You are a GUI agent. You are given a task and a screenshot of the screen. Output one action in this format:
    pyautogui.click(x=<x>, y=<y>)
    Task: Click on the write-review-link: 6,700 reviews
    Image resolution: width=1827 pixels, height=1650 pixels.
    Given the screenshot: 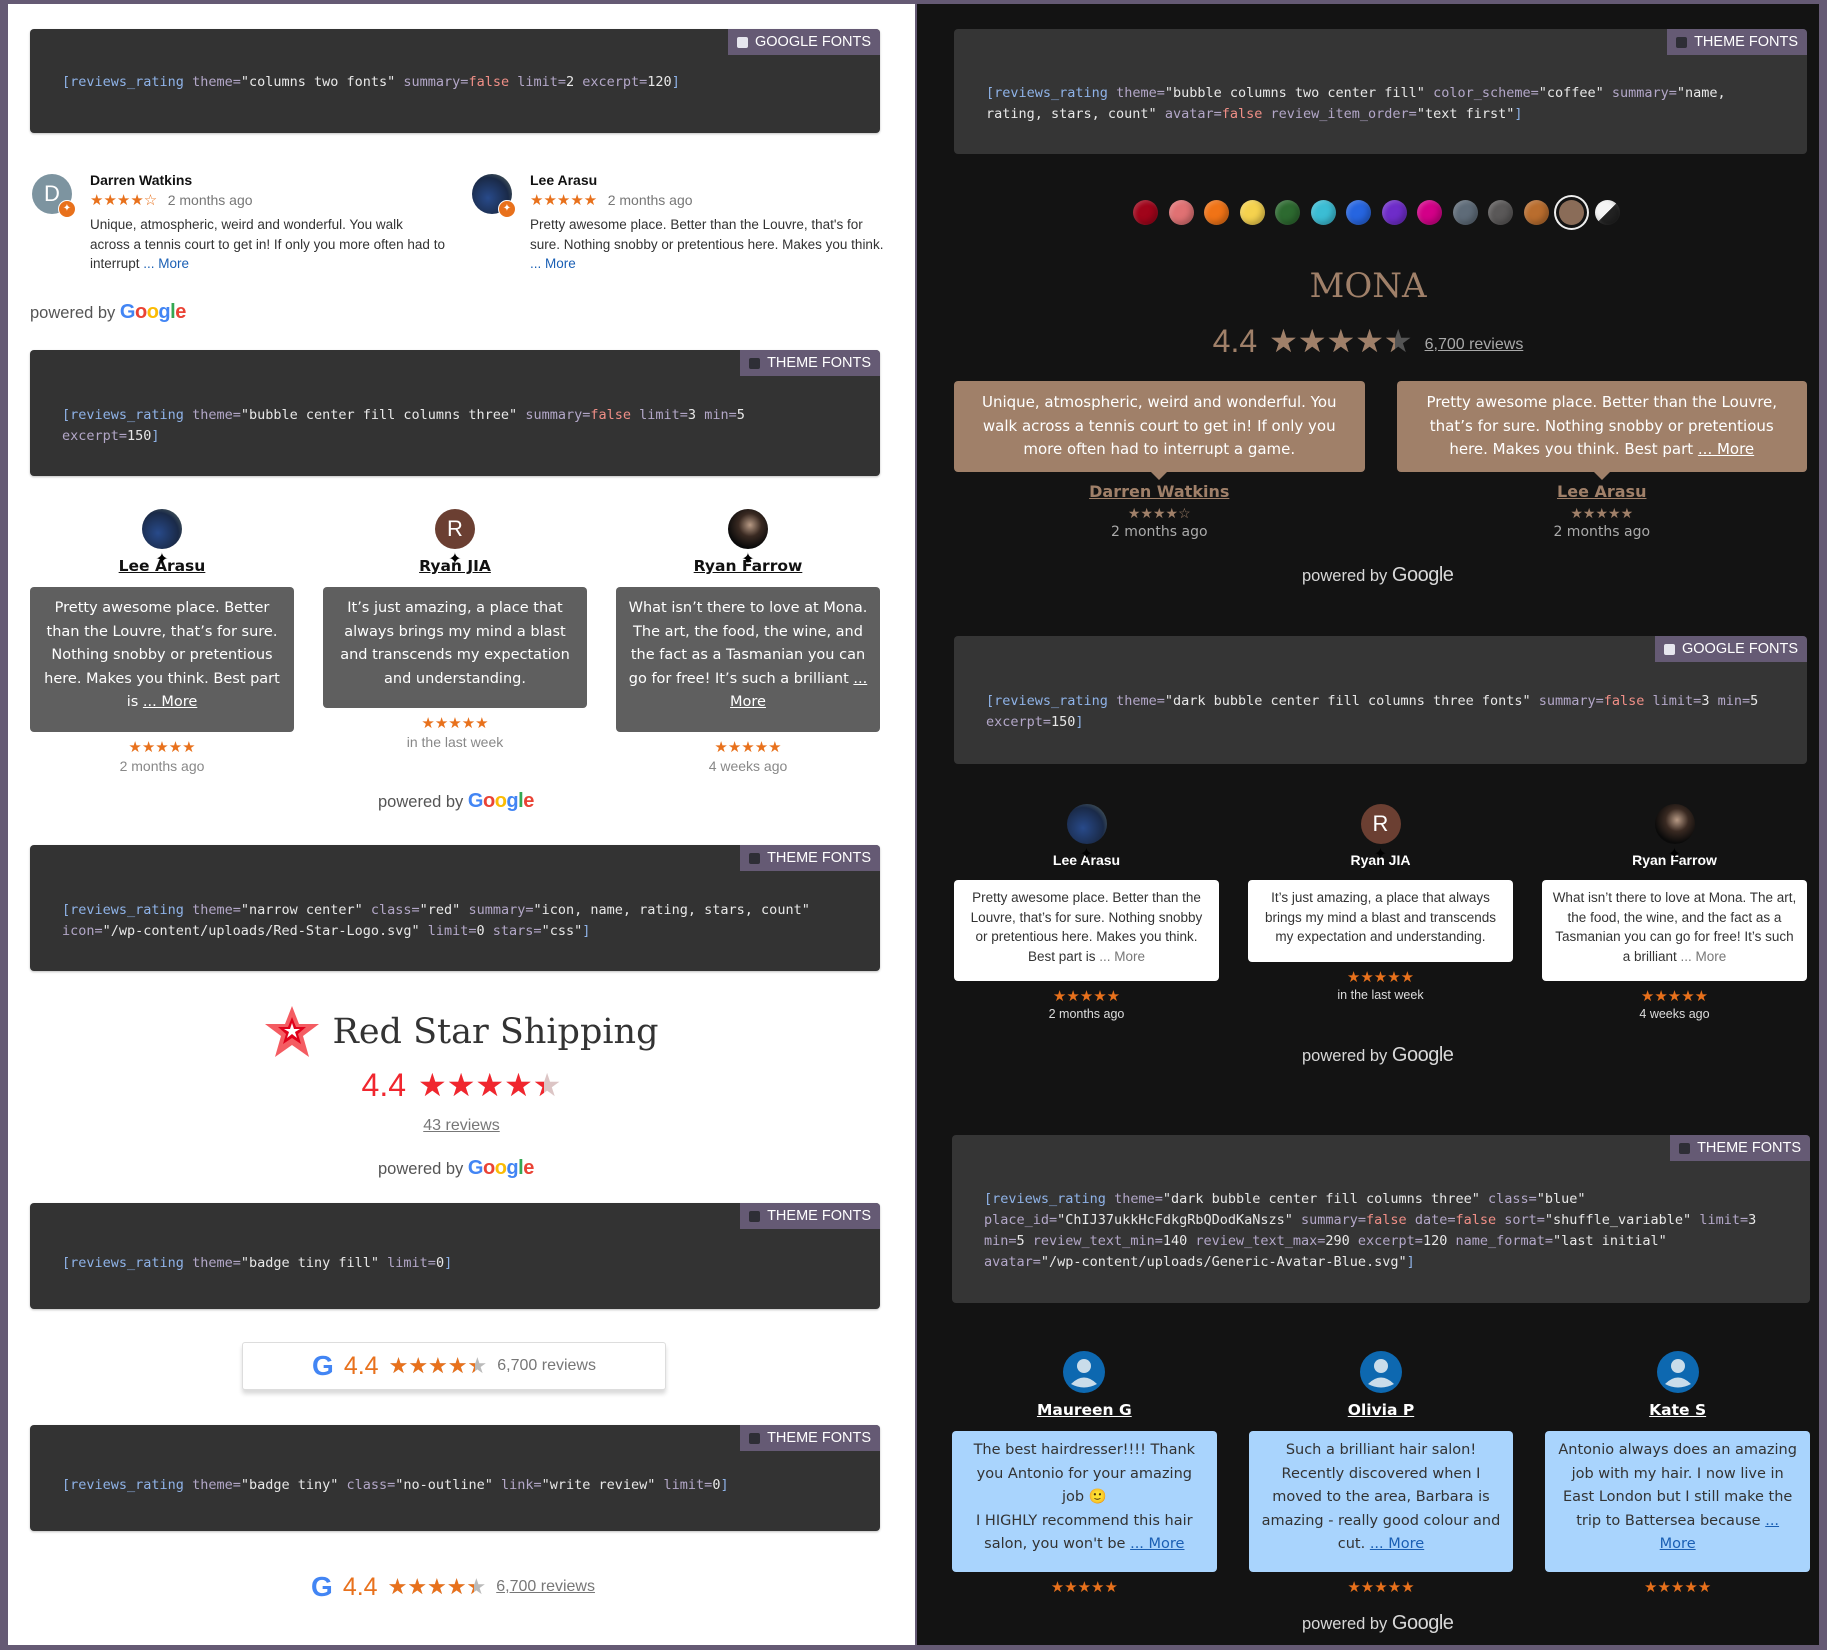 What is the action you would take?
    pyautogui.click(x=545, y=1587)
    